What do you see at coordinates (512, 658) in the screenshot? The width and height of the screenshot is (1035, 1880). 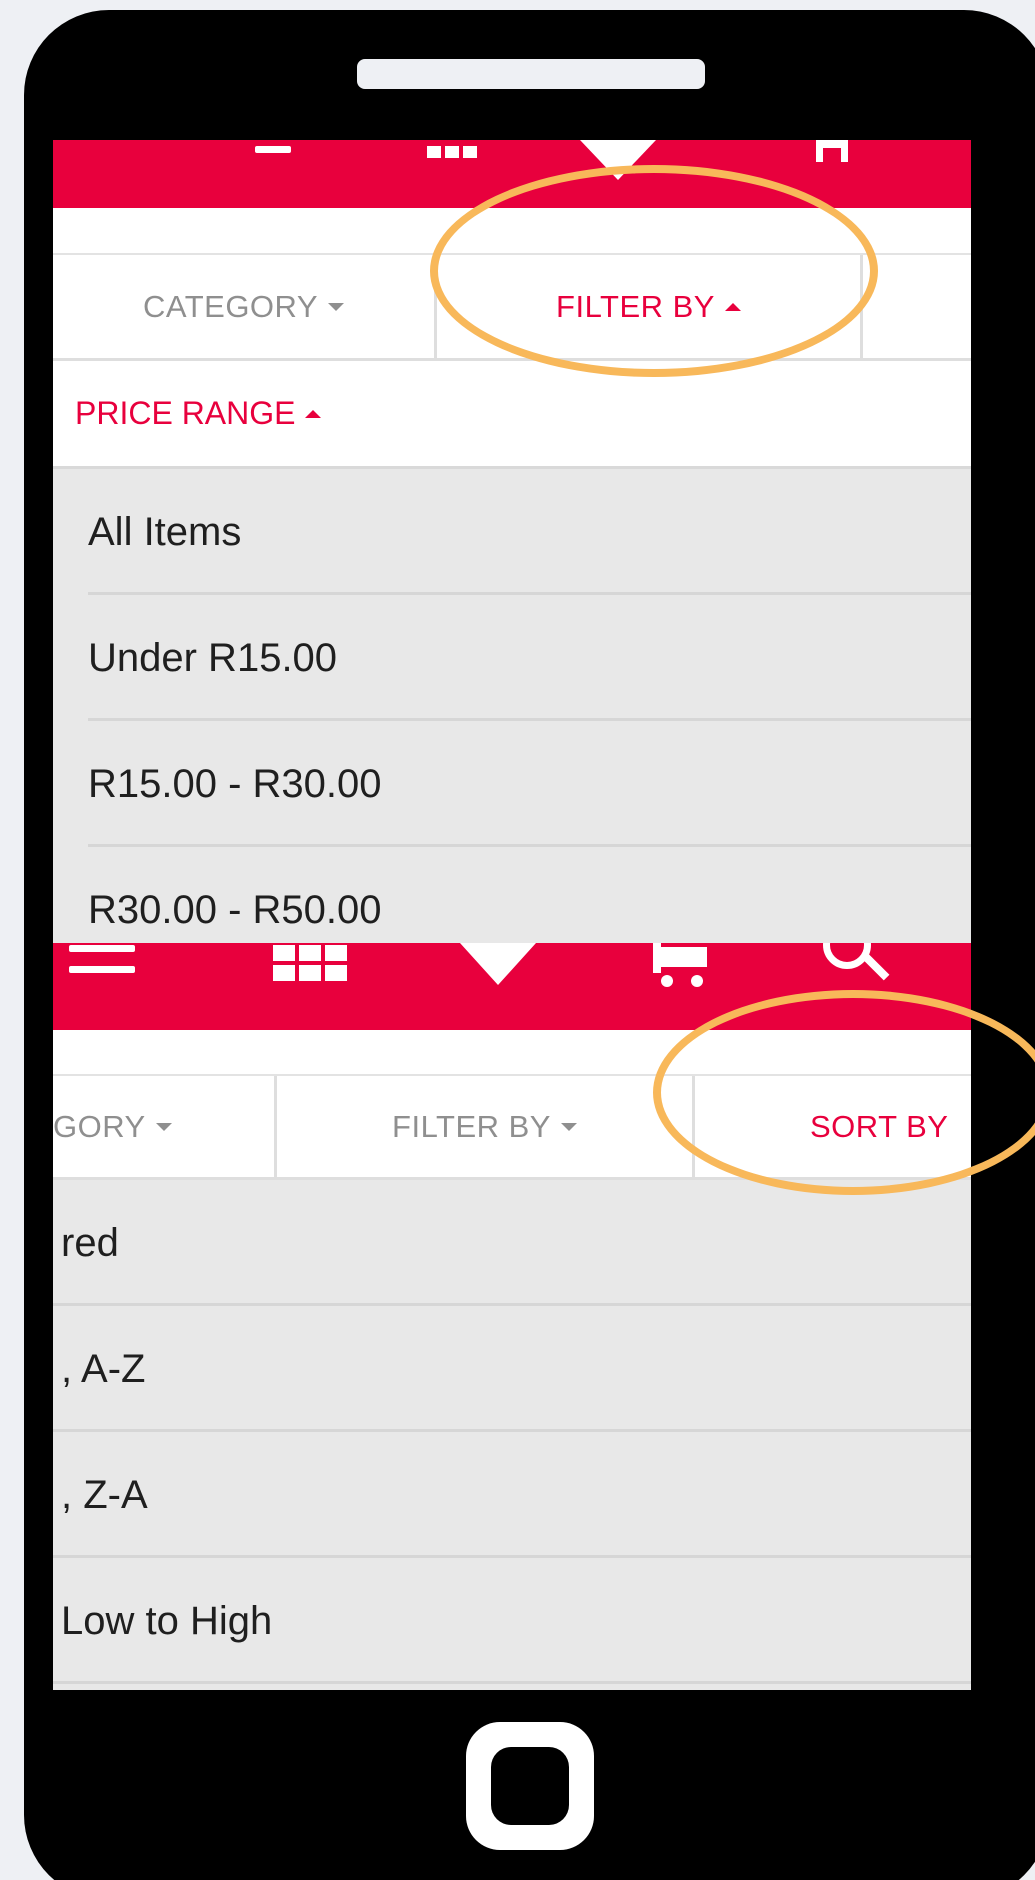 I see `list-item: Under R15.00` at bounding box center [512, 658].